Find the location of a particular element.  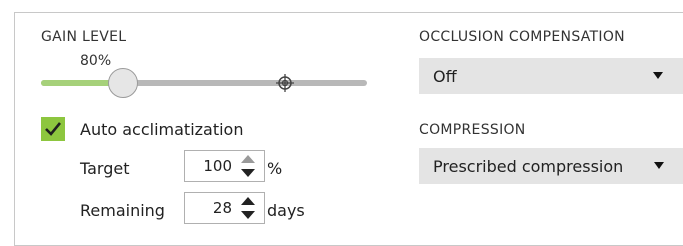

gain-level-label: GAIN LEVEL is located at coordinates (84, 37).